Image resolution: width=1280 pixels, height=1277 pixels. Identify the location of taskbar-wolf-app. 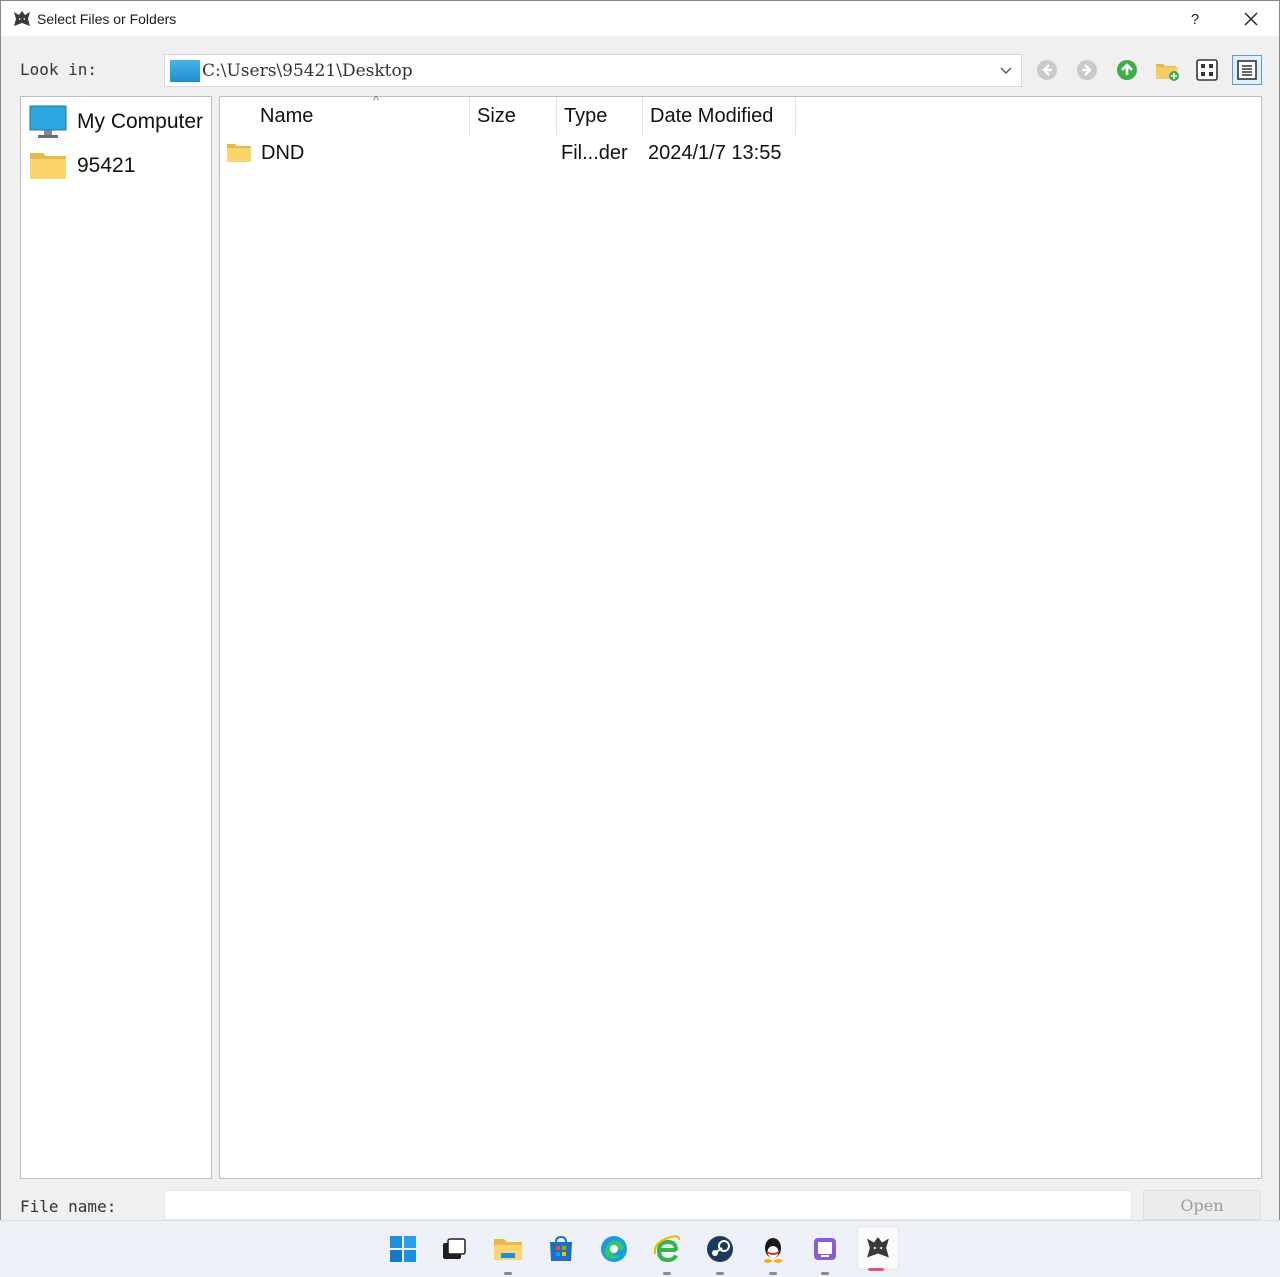
(878, 1249).